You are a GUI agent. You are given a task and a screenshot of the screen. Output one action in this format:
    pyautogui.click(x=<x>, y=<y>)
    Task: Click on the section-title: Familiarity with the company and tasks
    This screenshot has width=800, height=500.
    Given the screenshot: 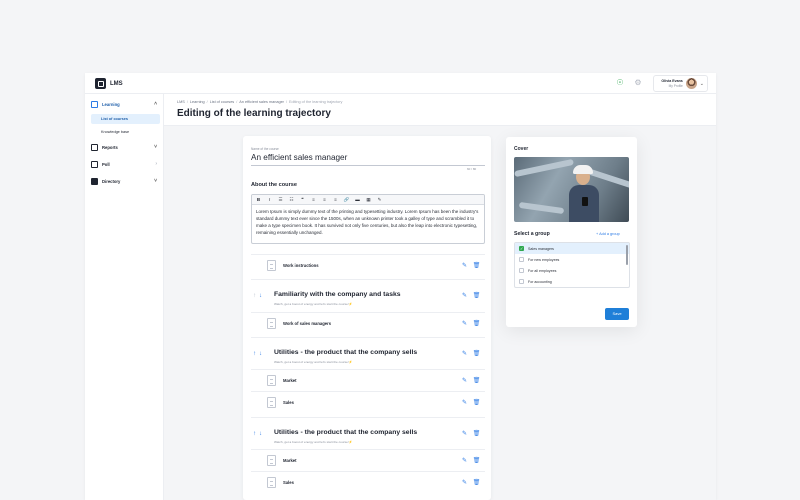 What is the action you would take?
    pyautogui.click(x=337, y=294)
    